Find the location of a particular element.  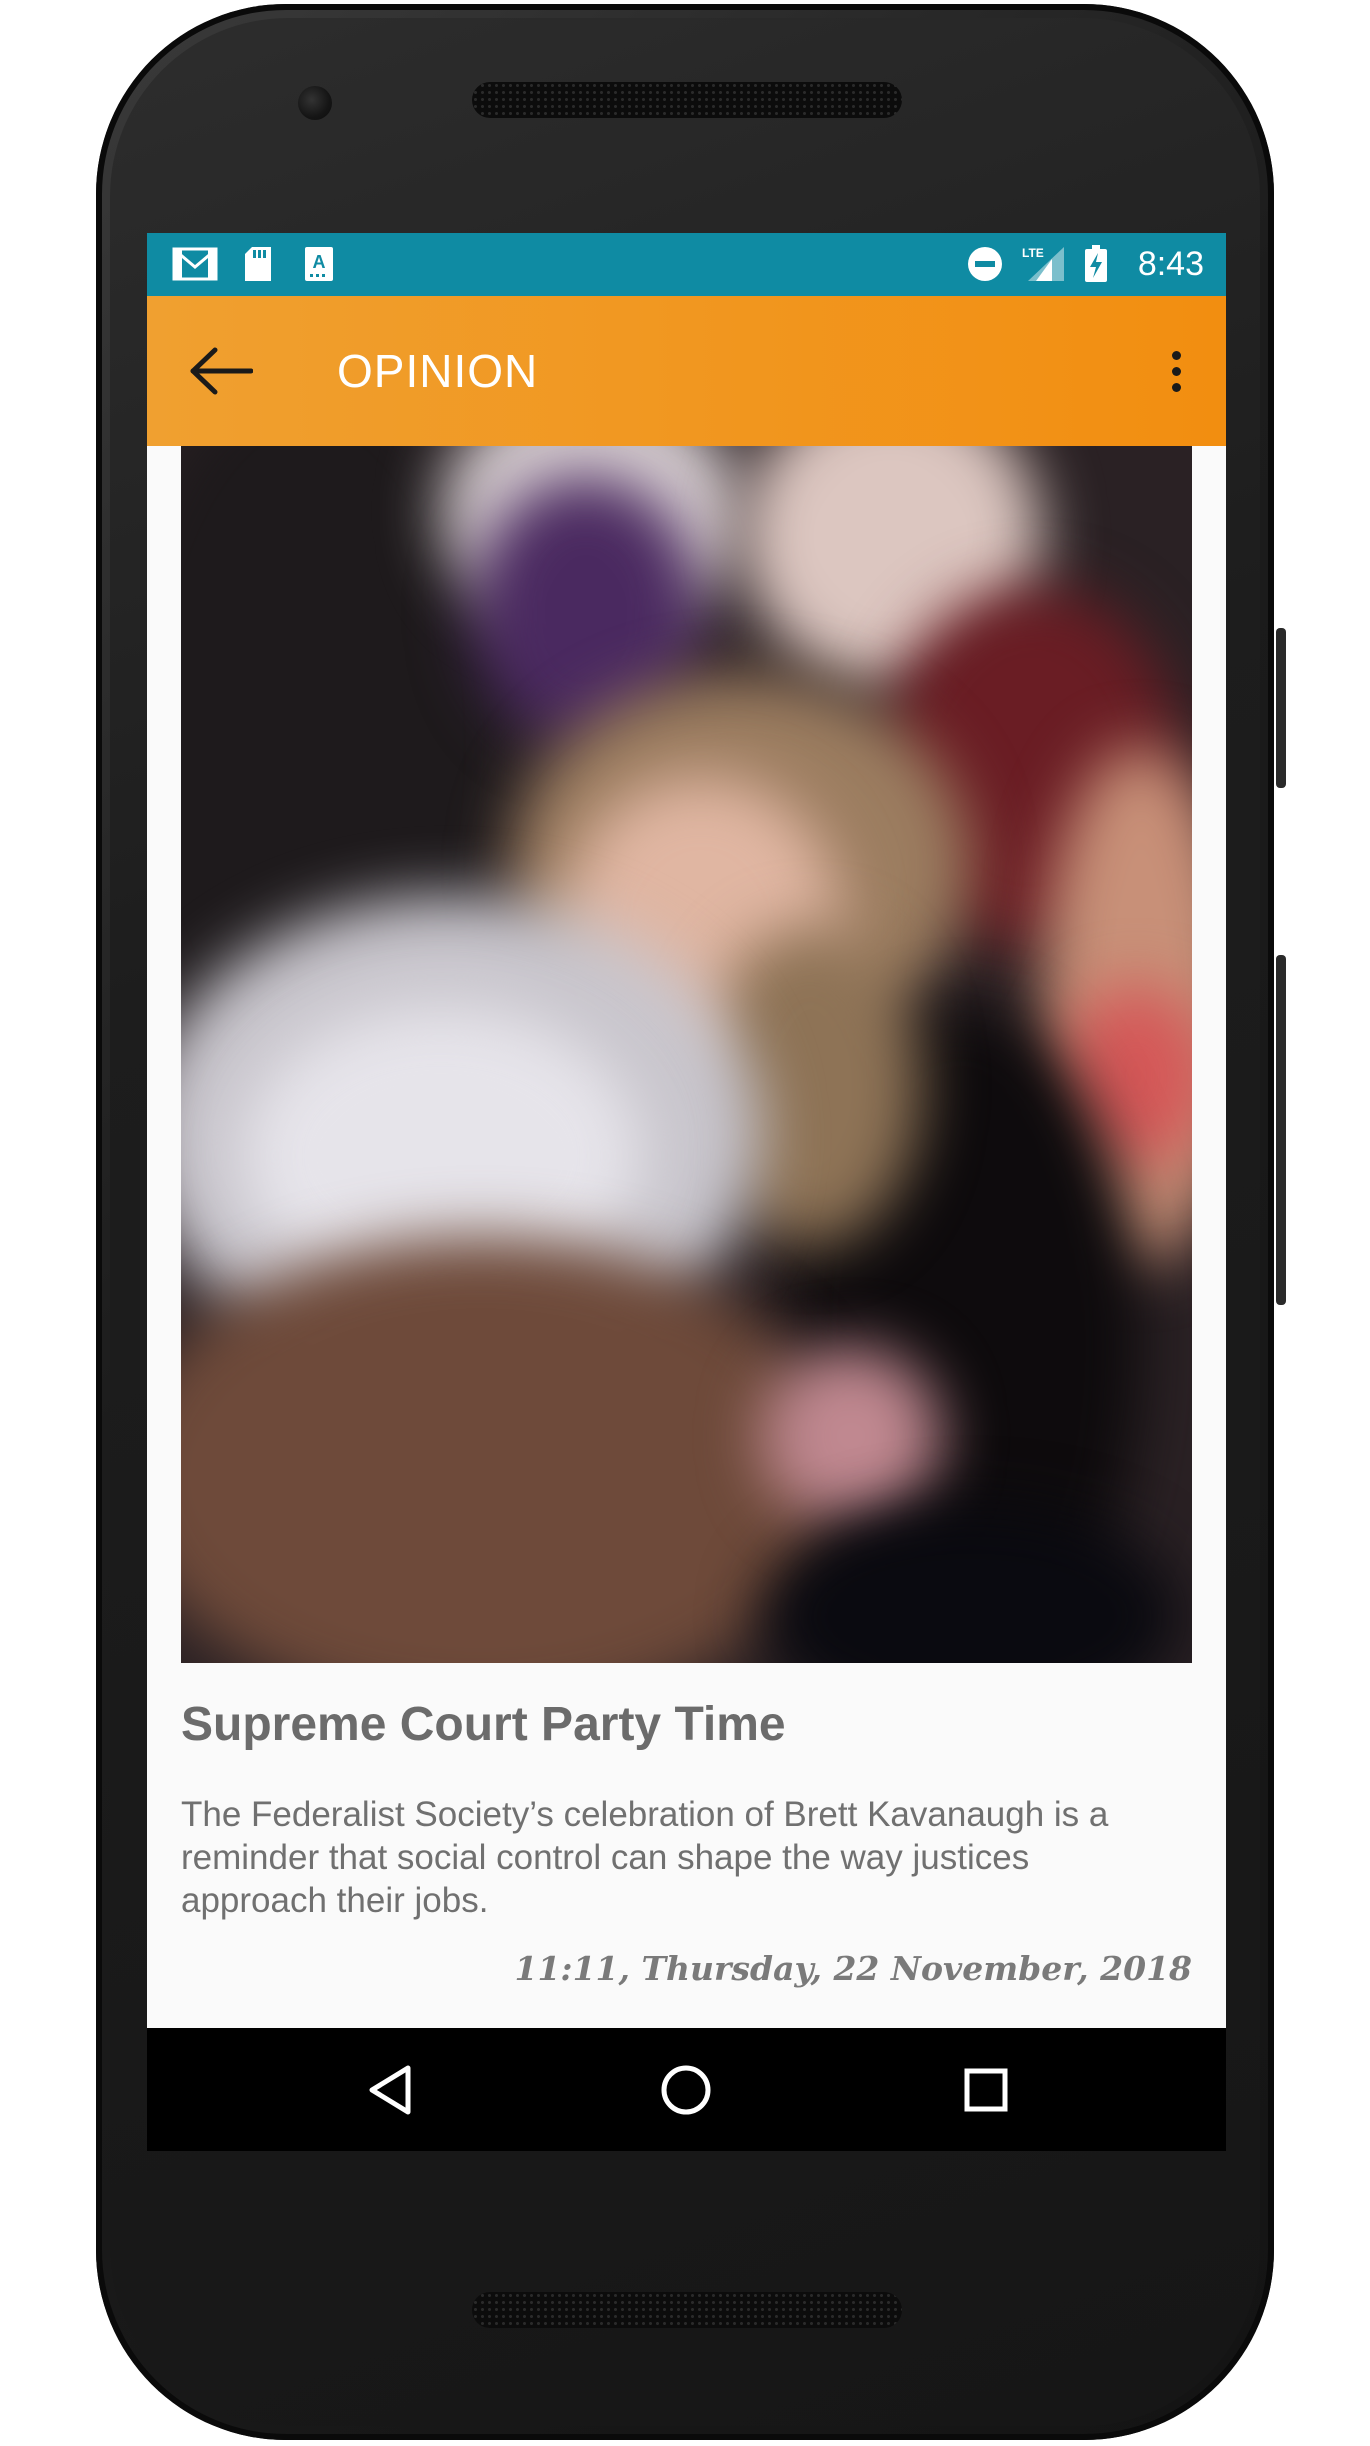

back-button is located at coordinates (221, 371).